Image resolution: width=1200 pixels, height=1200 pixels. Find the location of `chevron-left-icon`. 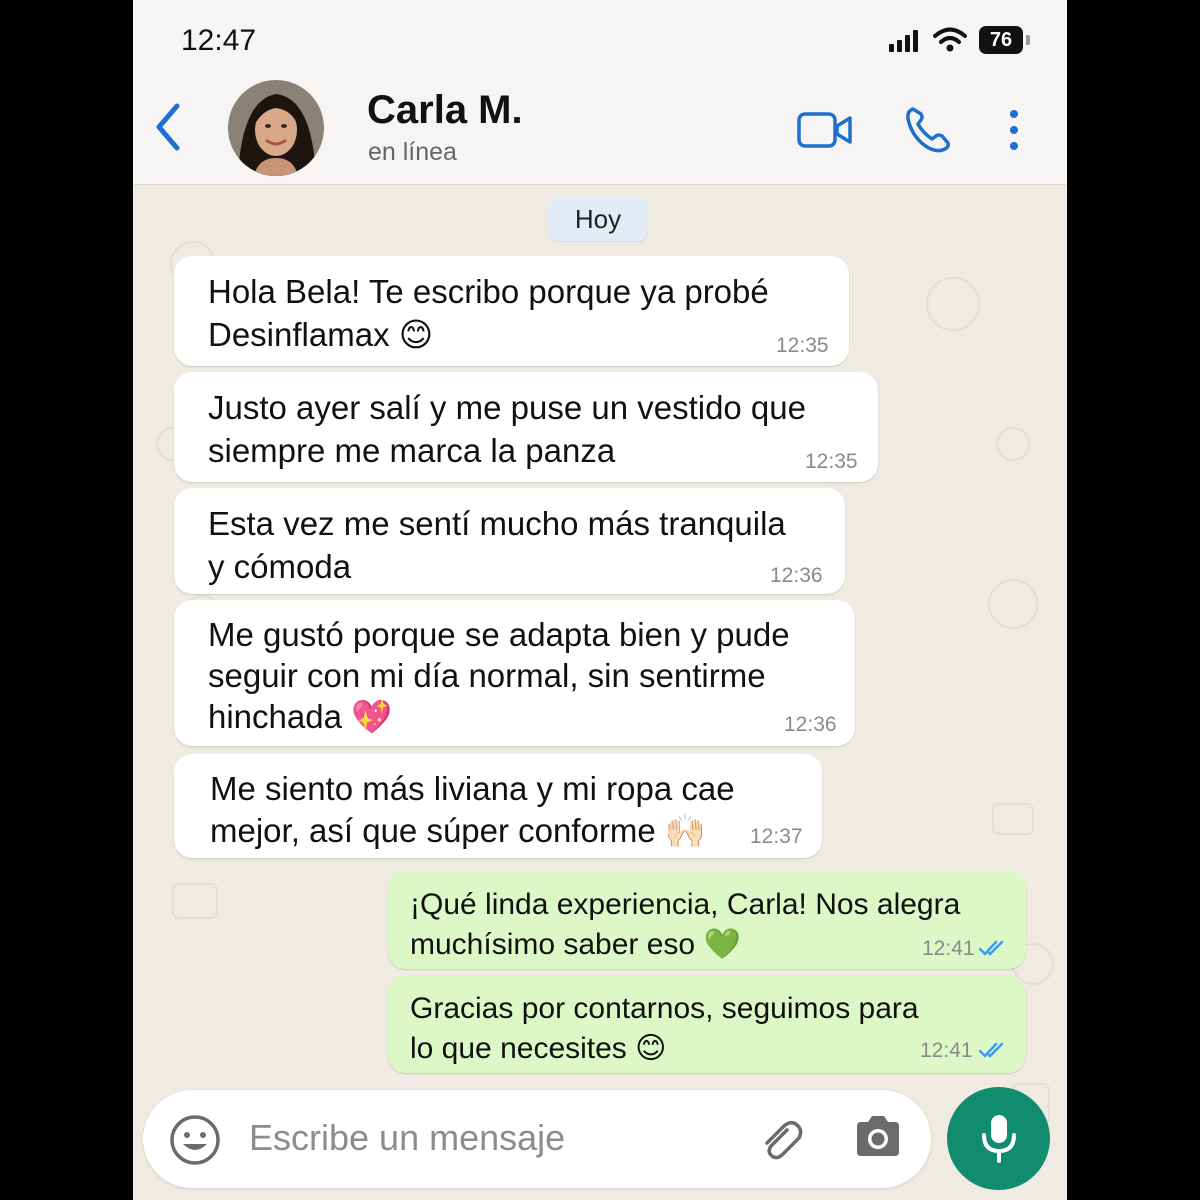

chevron-left-icon is located at coordinates (168, 127).